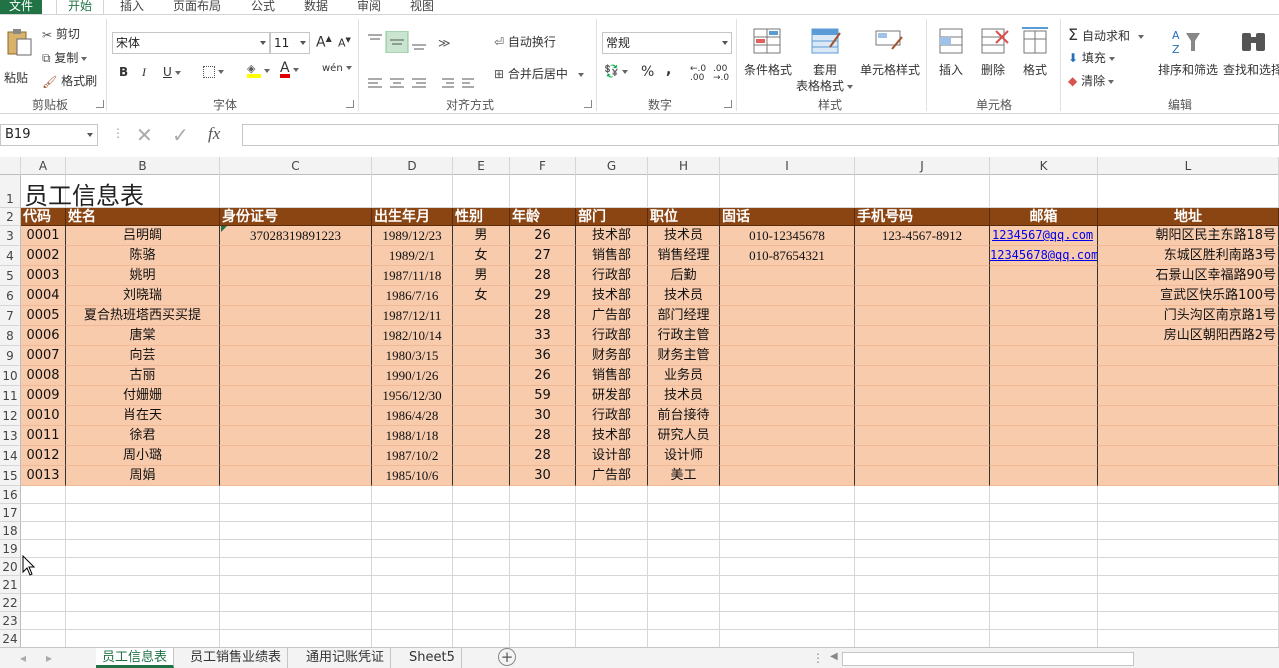 The image size is (1279, 668). I want to click on table-cell: 前台接待, so click(684, 416).